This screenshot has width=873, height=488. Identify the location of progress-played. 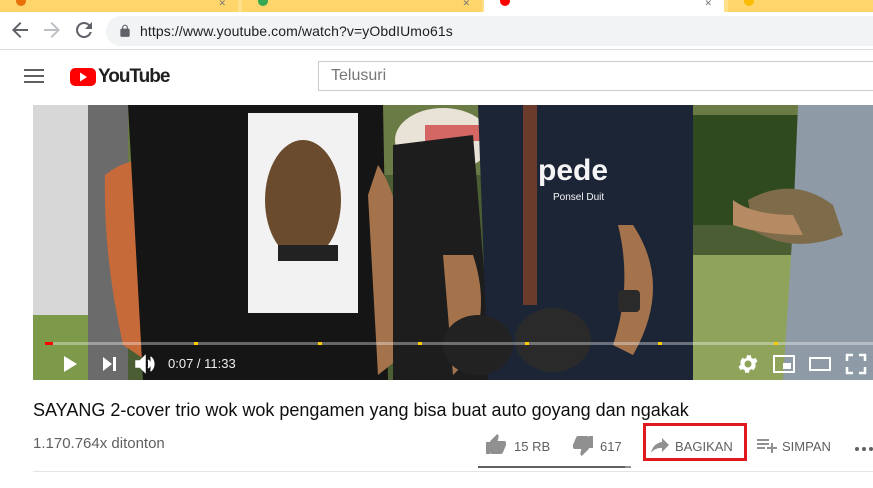
(49, 343).